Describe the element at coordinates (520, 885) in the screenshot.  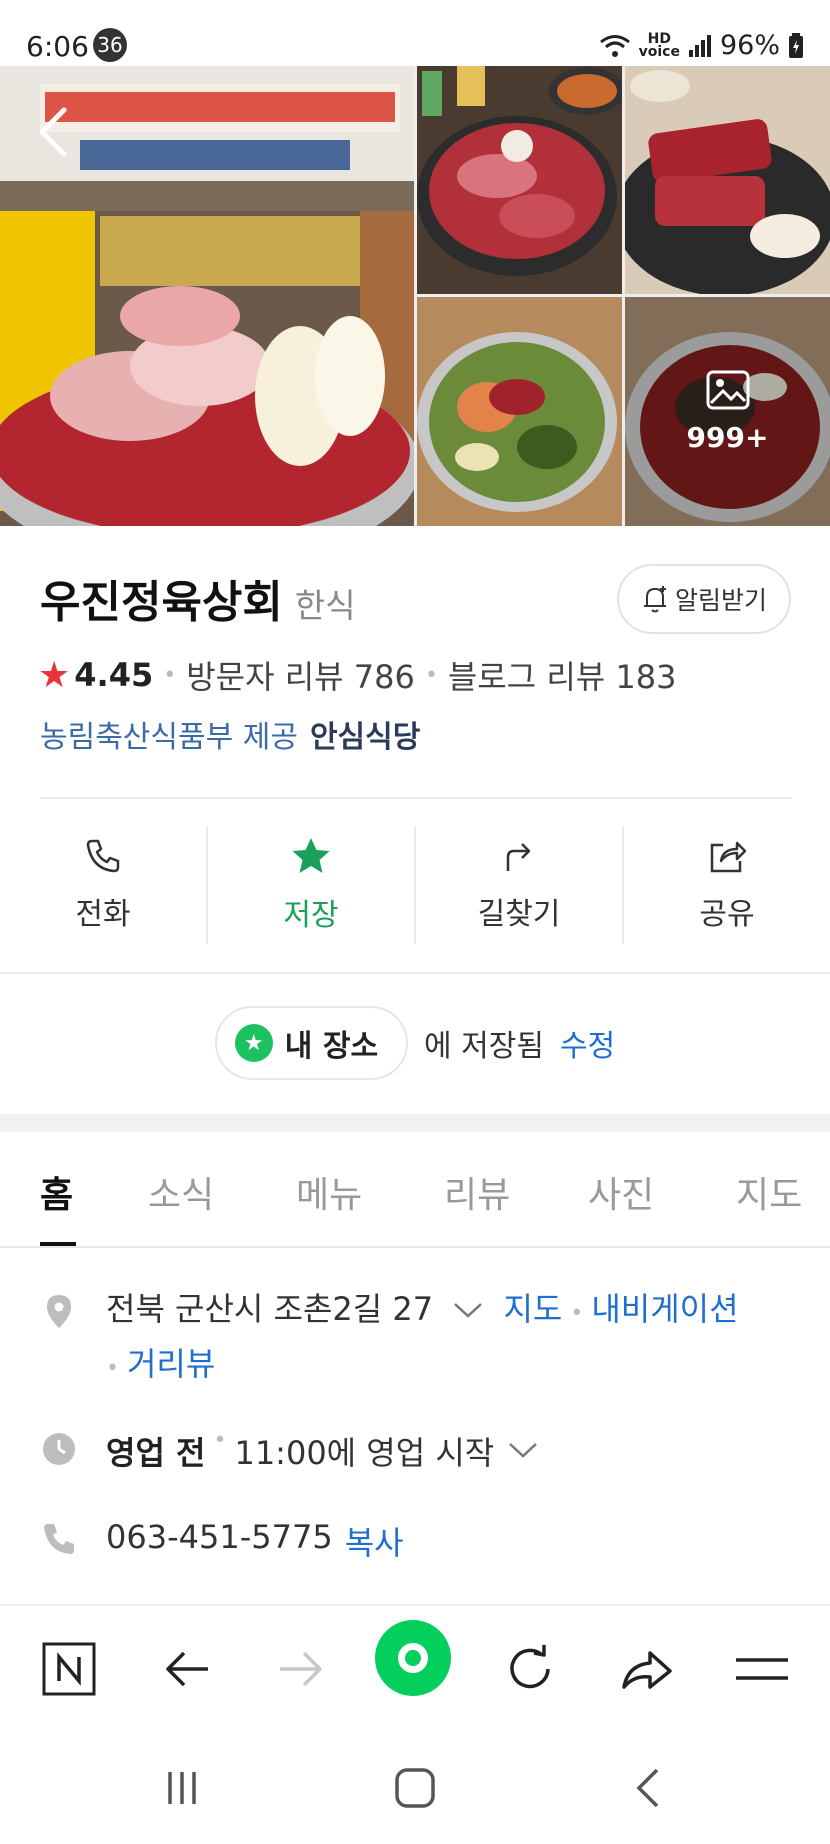
I see `directions-button: 길찾기` at that location.